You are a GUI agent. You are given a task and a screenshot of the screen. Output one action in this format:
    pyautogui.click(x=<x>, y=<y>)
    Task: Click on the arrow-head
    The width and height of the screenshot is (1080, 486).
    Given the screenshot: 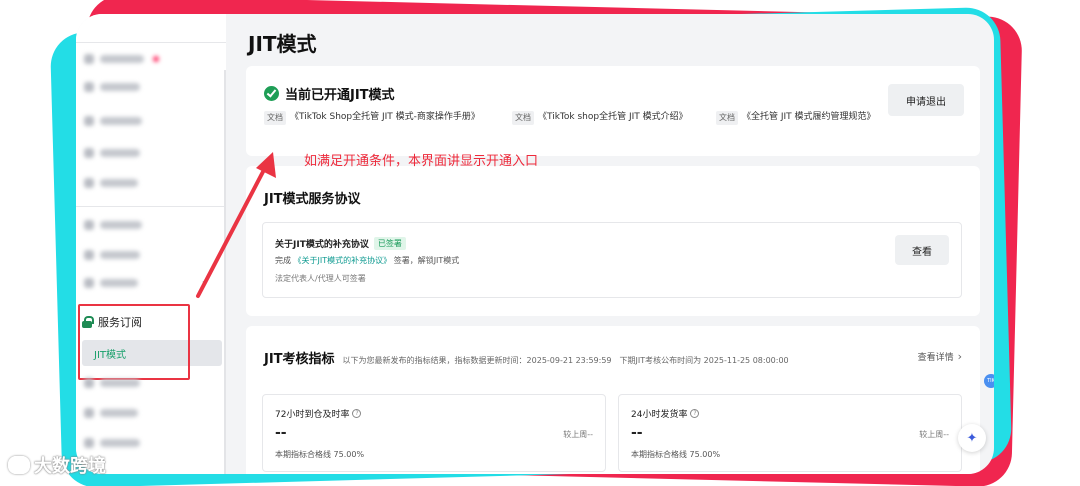 What is the action you would take?
    pyautogui.click(x=266, y=165)
    